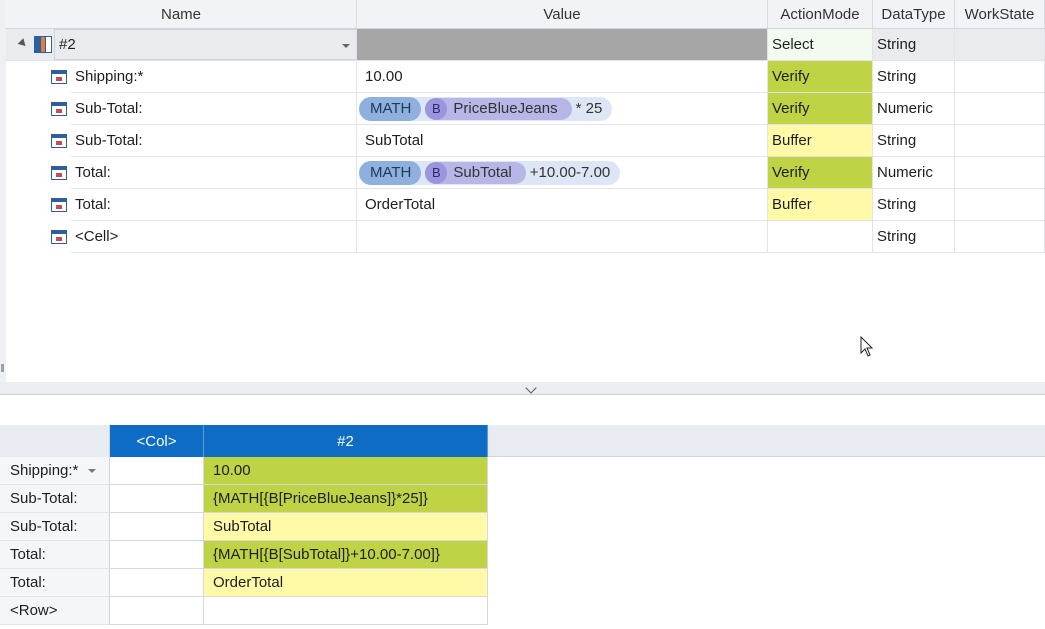 Image resolution: width=1045 pixels, height=629 pixels. I want to click on row-value-cell: MATH B PriceBlueJeans * 25, so click(562, 109).